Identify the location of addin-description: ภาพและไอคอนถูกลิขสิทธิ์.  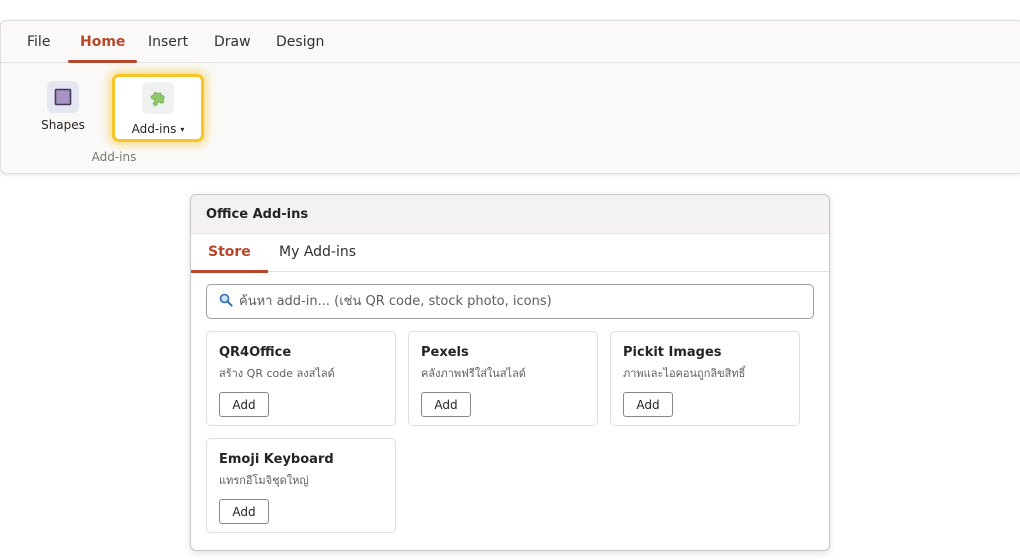
(684, 373).